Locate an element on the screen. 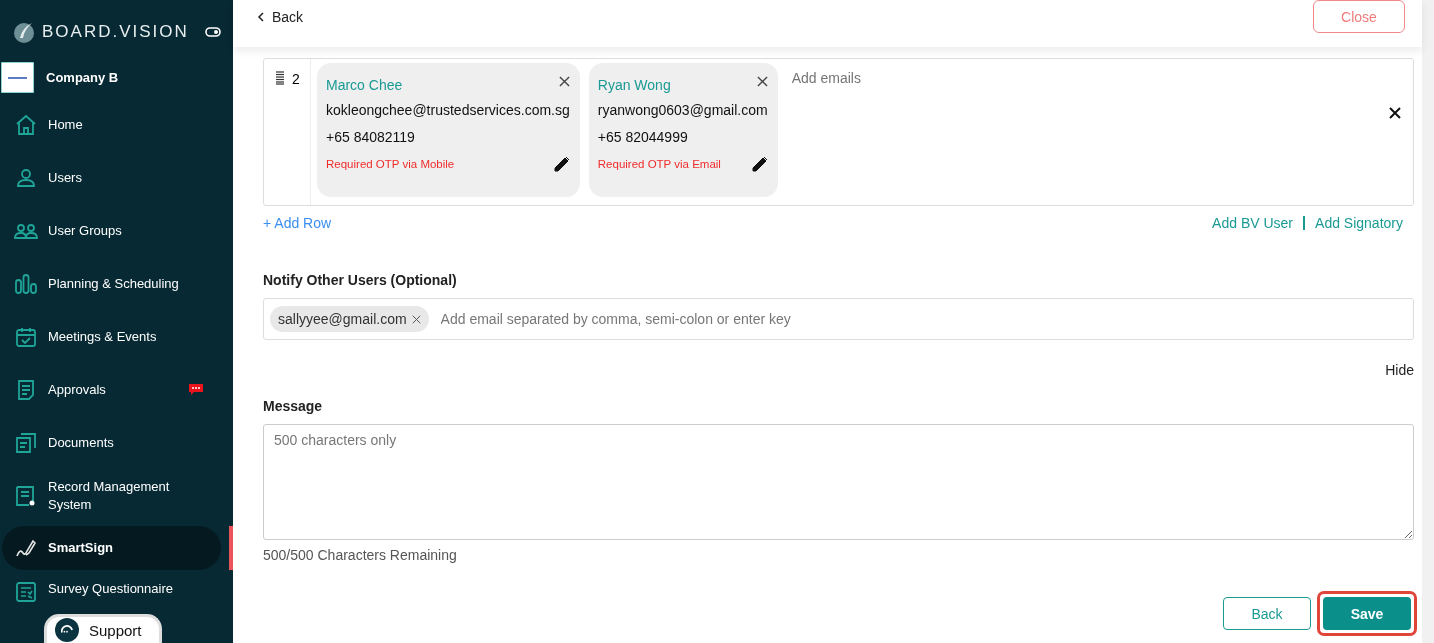 The height and width of the screenshot is (643, 1434). add-bv-user-link: Add BV User is located at coordinates (1253, 223).